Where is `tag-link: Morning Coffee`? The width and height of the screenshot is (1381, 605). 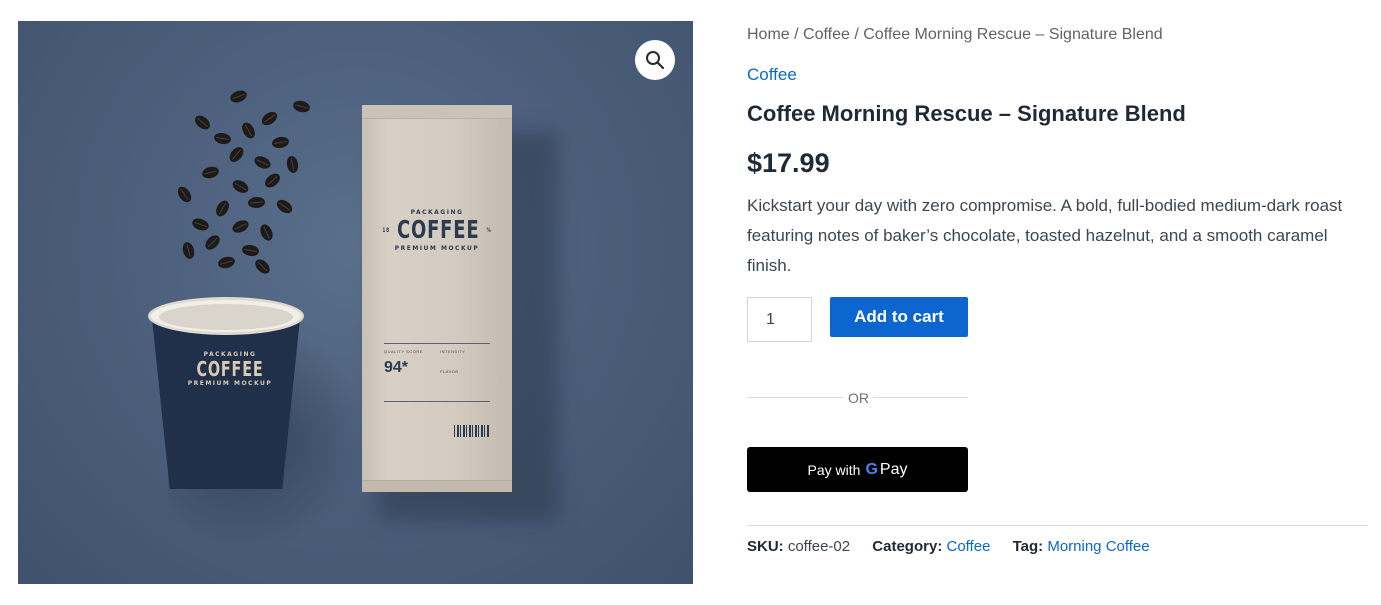 tag-link: Morning Coffee is located at coordinates (1098, 546).